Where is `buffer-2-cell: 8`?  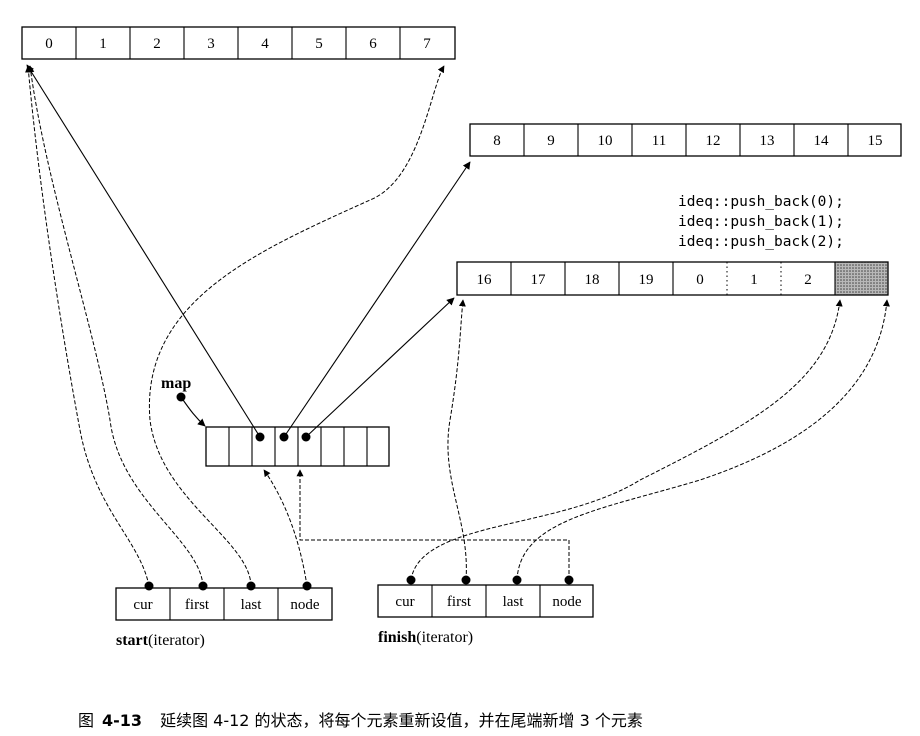 buffer-2-cell: 8 is located at coordinates (497, 141).